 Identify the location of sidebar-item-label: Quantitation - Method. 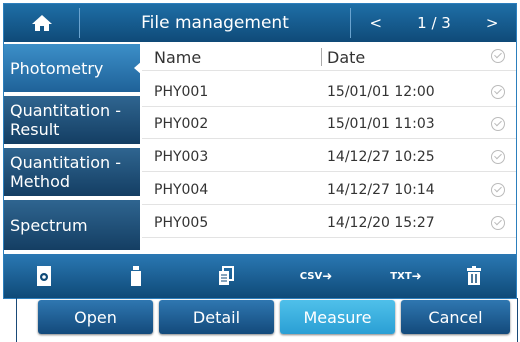
(65, 172).